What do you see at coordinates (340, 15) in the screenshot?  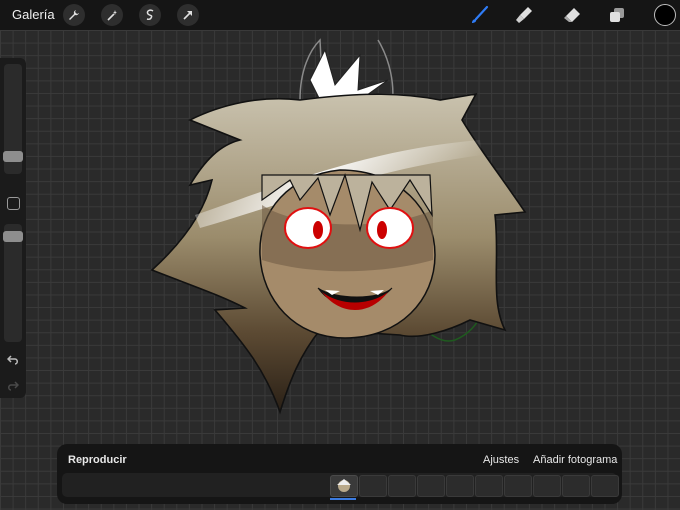 I see `top-toolbar: Galería` at bounding box center [340, 15].